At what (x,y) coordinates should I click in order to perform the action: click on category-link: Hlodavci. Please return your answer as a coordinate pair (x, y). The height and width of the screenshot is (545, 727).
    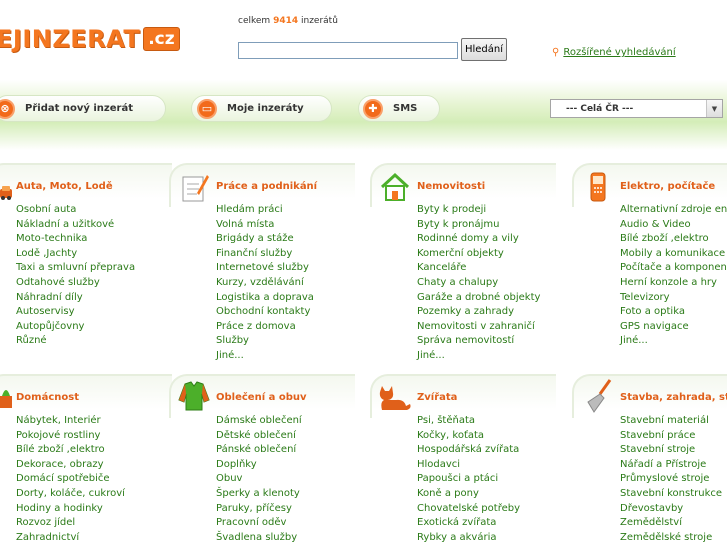
    Looking at the image, I should click on (468, 465).